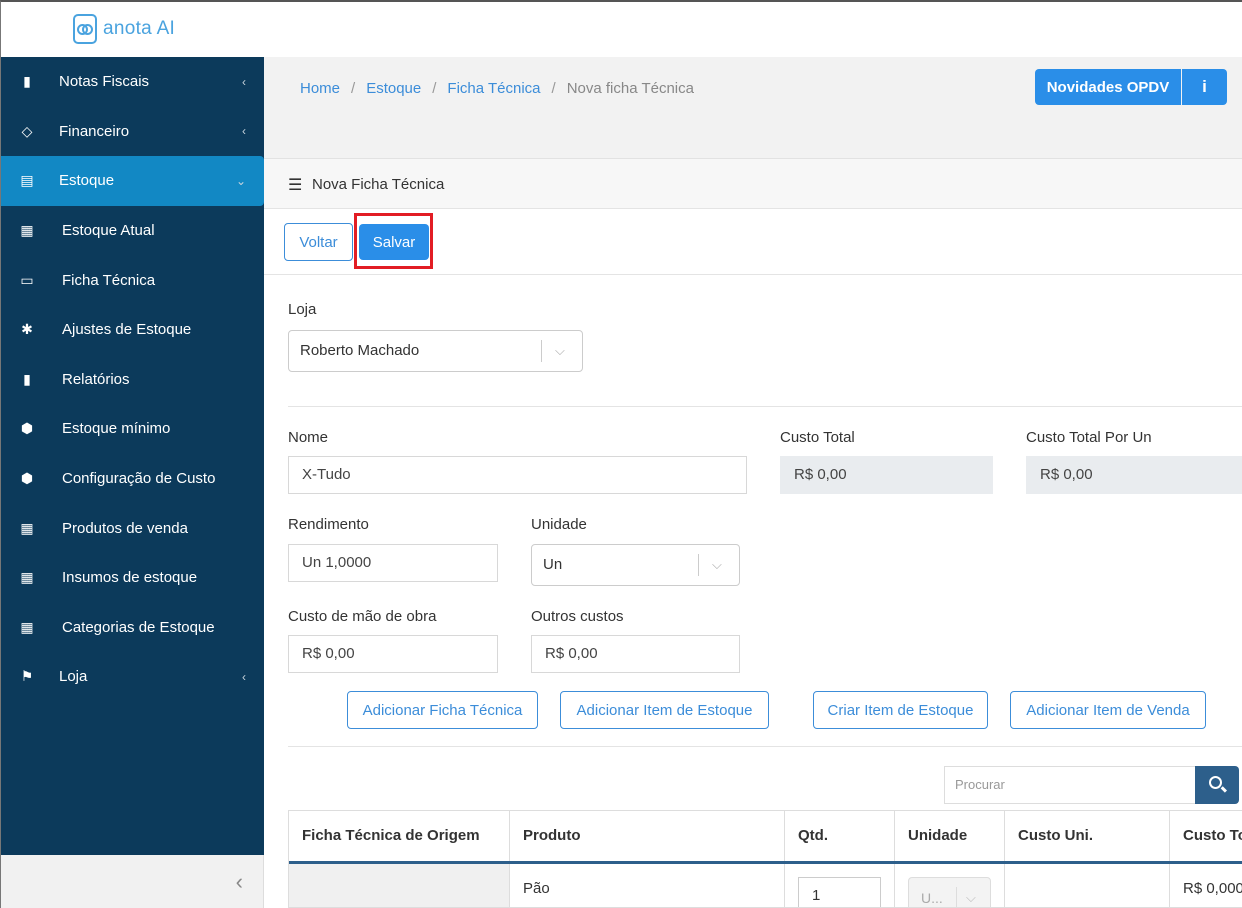  Describe the element at coordinates (132, 132) in the screenshot. I see `sidebar-item-financeiro: ◇ Financeiro ‹` at that location.